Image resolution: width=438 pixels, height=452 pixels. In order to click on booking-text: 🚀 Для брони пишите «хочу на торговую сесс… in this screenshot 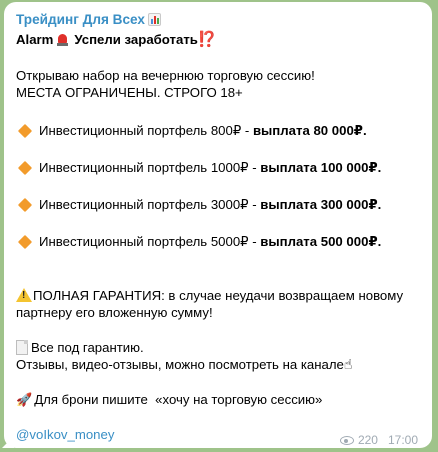, I will do `click(219, 399)`.